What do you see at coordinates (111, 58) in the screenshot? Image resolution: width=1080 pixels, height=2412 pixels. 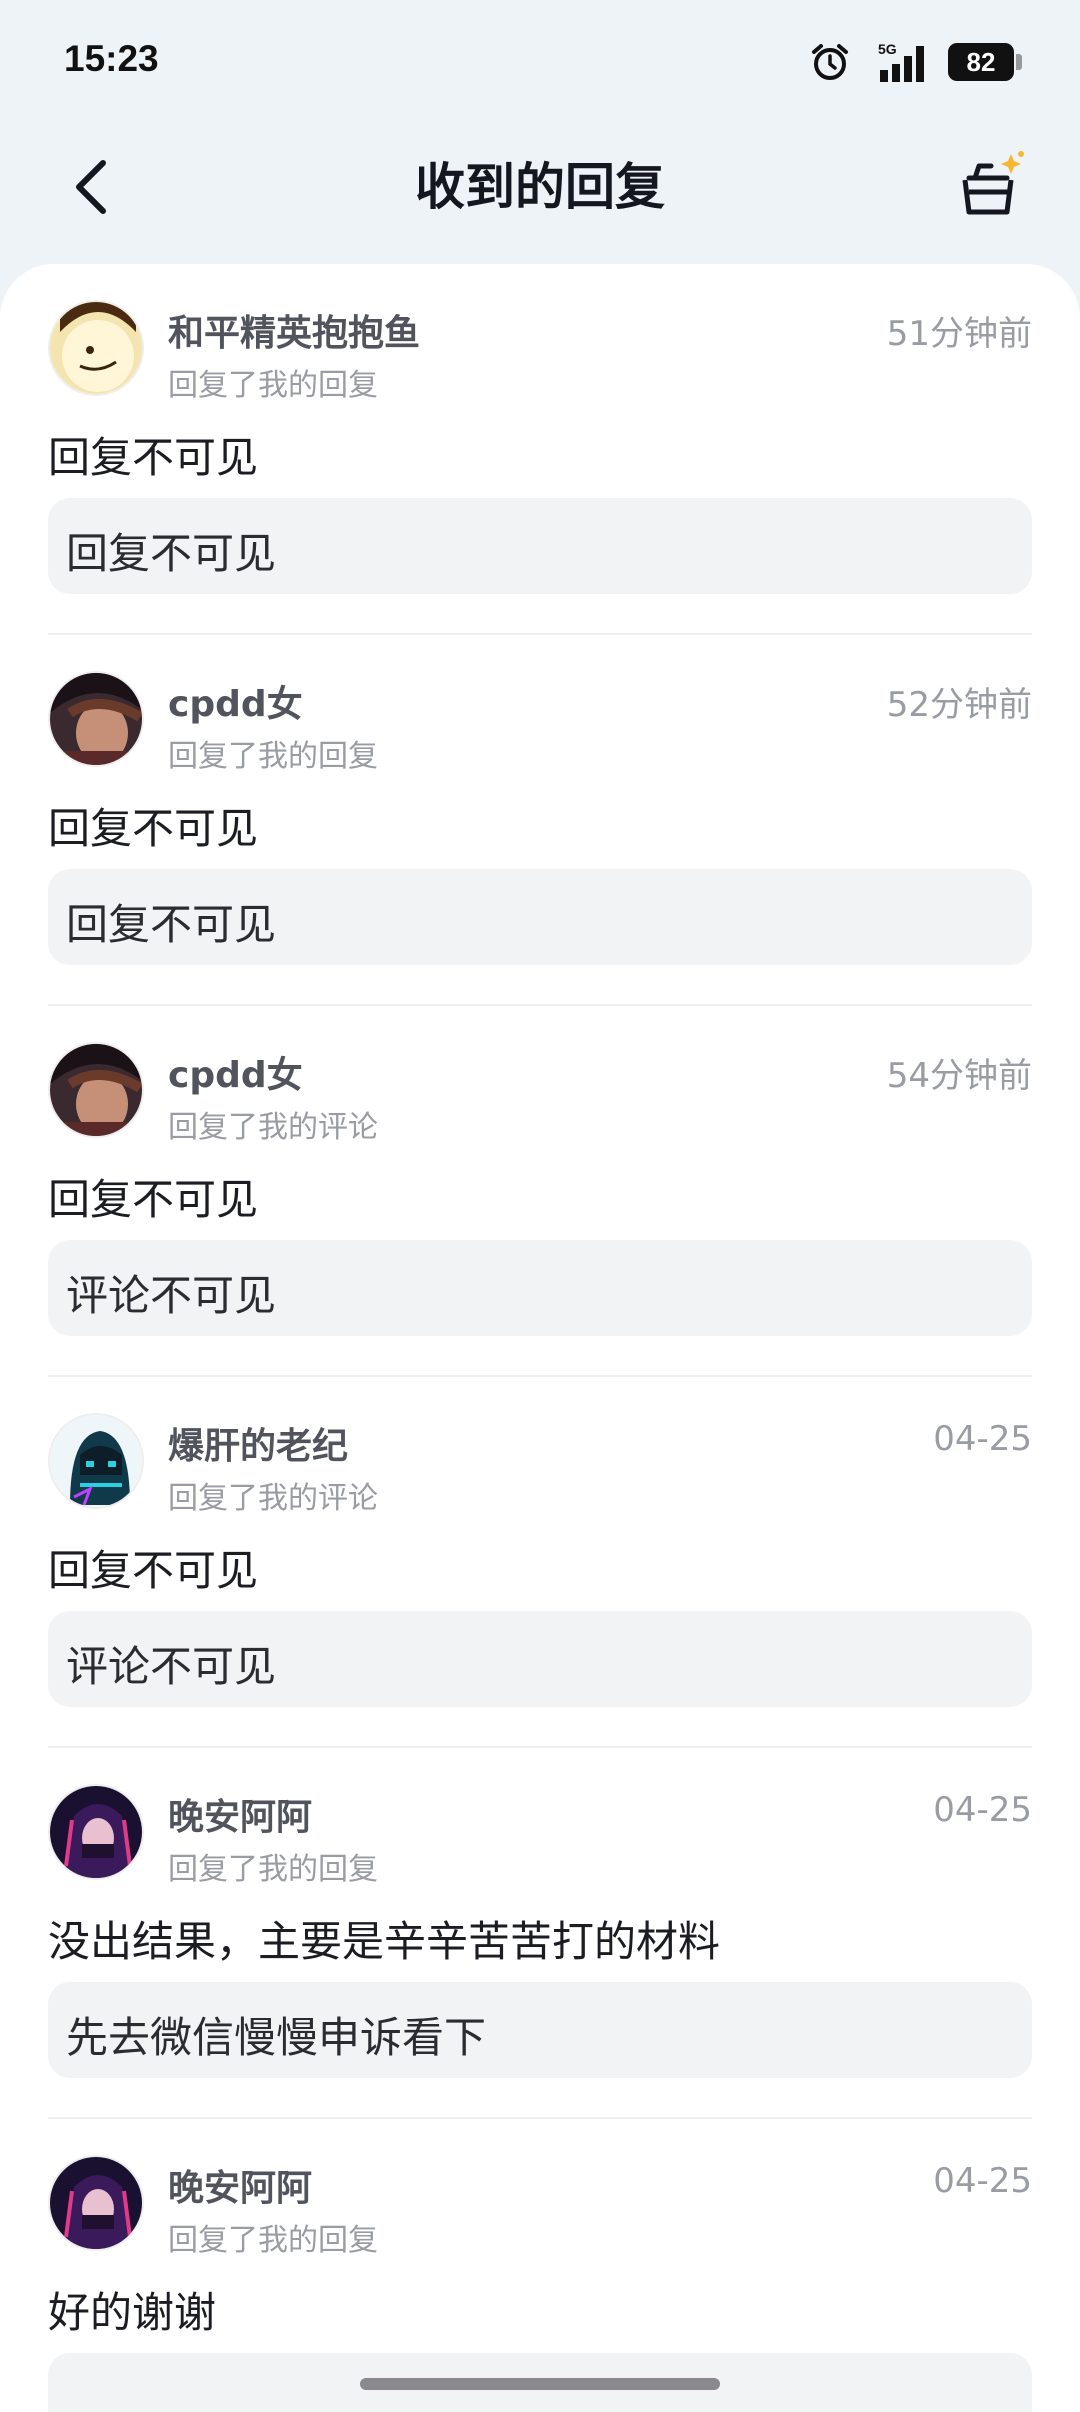 I see `status-time: 15:23` at bounding box center [111, 58].